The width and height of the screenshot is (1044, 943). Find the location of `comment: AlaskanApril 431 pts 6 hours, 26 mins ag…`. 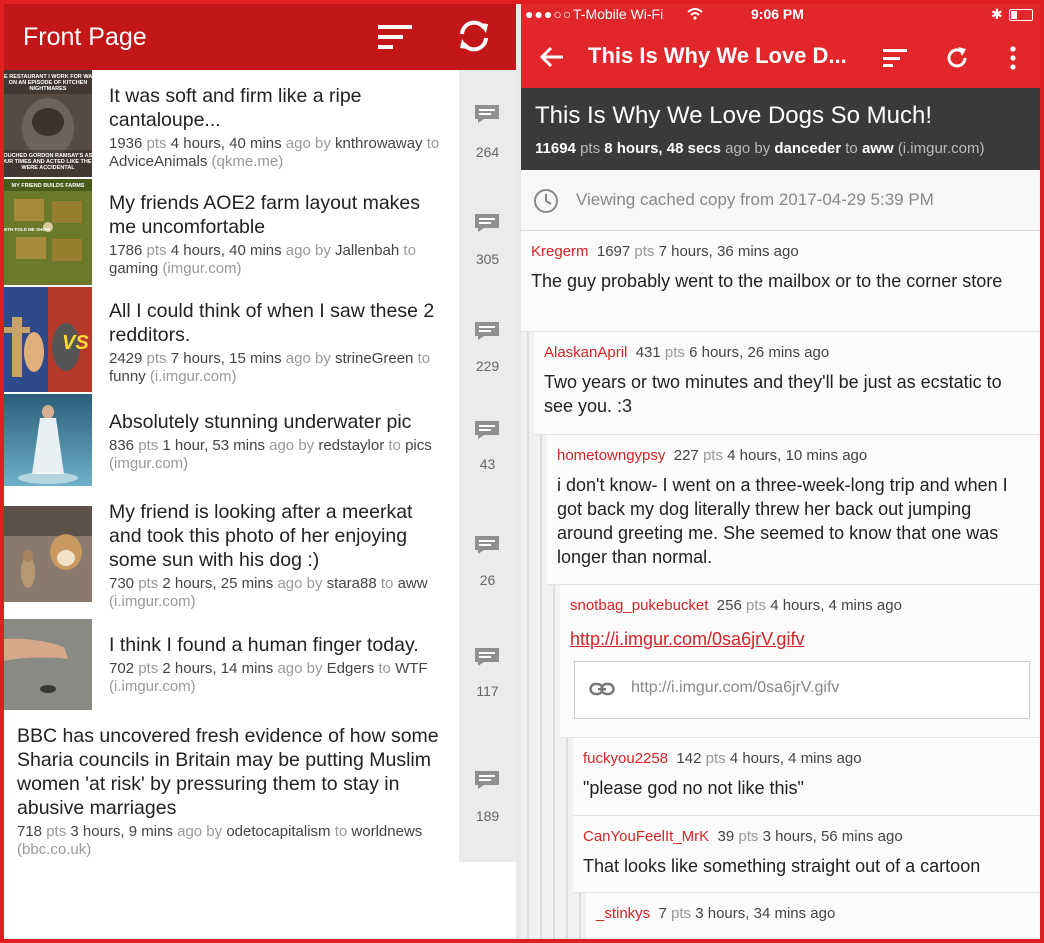

comment: AlaskanApril 431 pts 6 hours, 26 mins ag… is located at coordinates (787, 383).